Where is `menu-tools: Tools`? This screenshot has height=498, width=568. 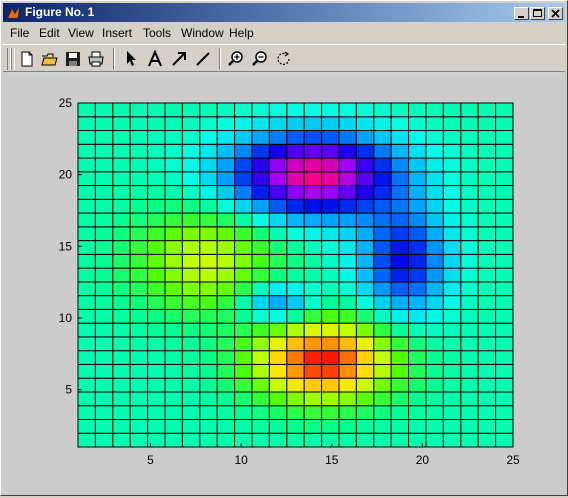 menu-tools: Tools is located at coordinates (157, 33).